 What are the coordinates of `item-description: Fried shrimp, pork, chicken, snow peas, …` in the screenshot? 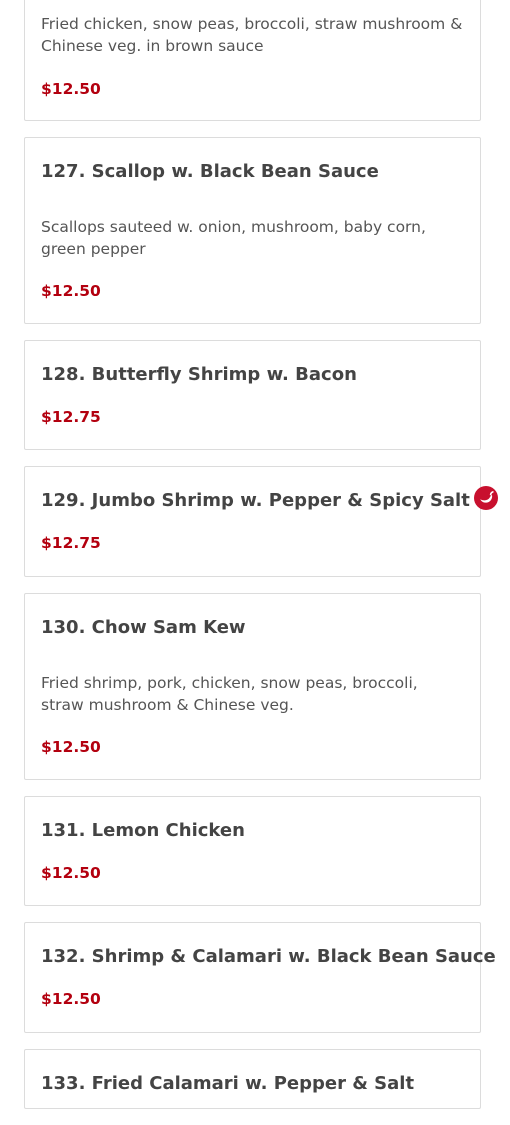 It's located at (229, 694).